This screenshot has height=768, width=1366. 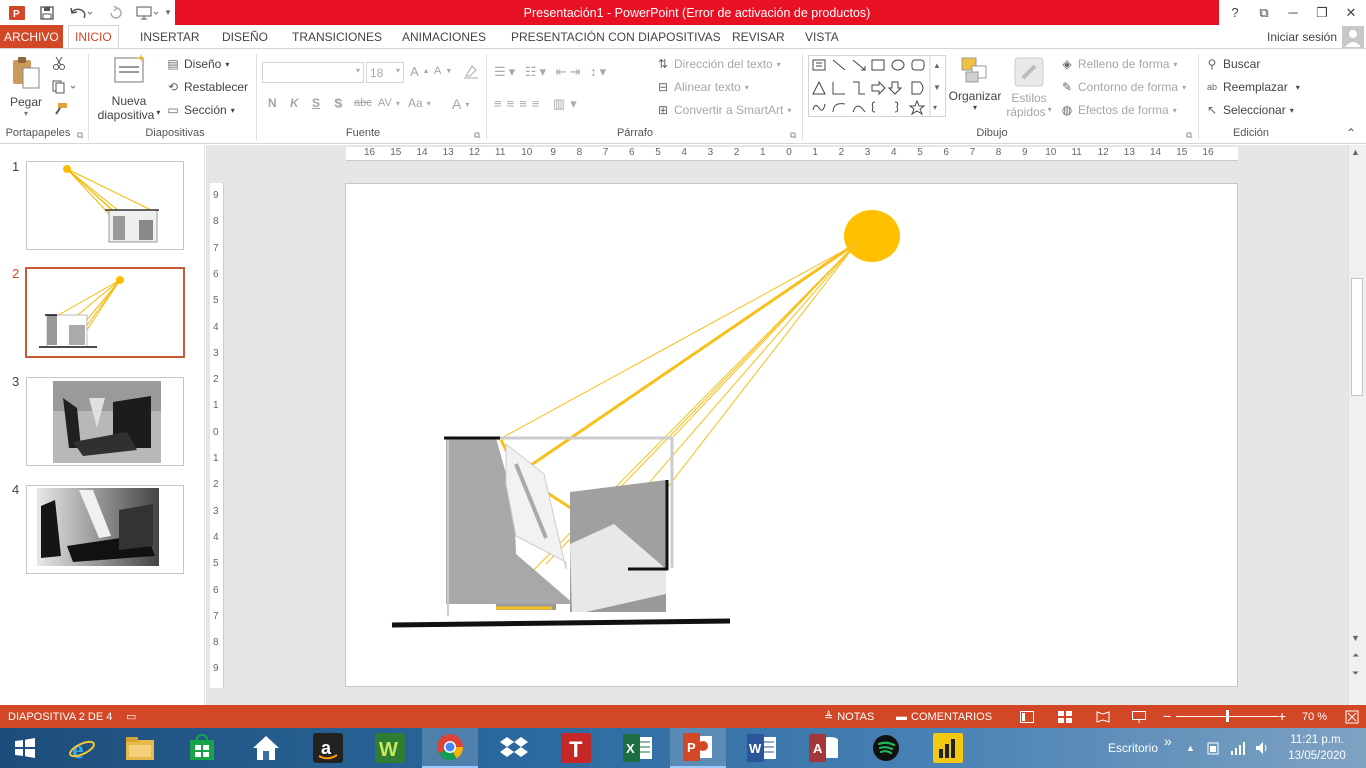 What do you see at coordinates (65, 88) in the screenshot?
I see `copy-icon` at bounding box center [65, 88].